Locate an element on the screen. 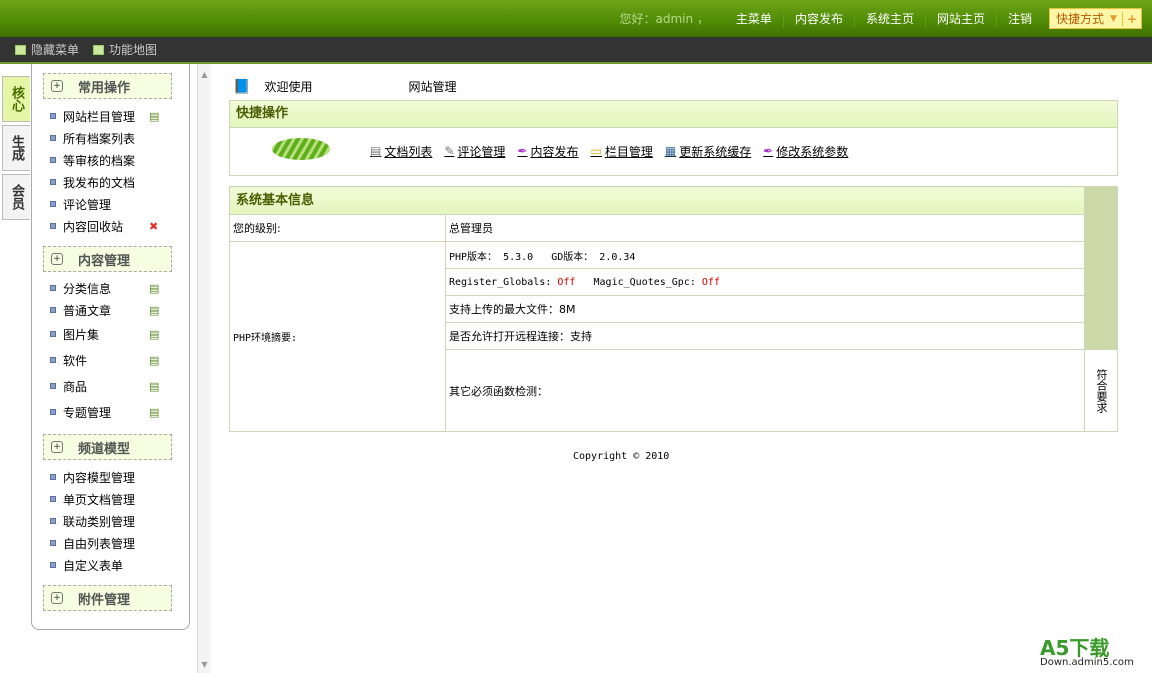  menu-item: 联动类别管理 is located at coordinates (110, 521).